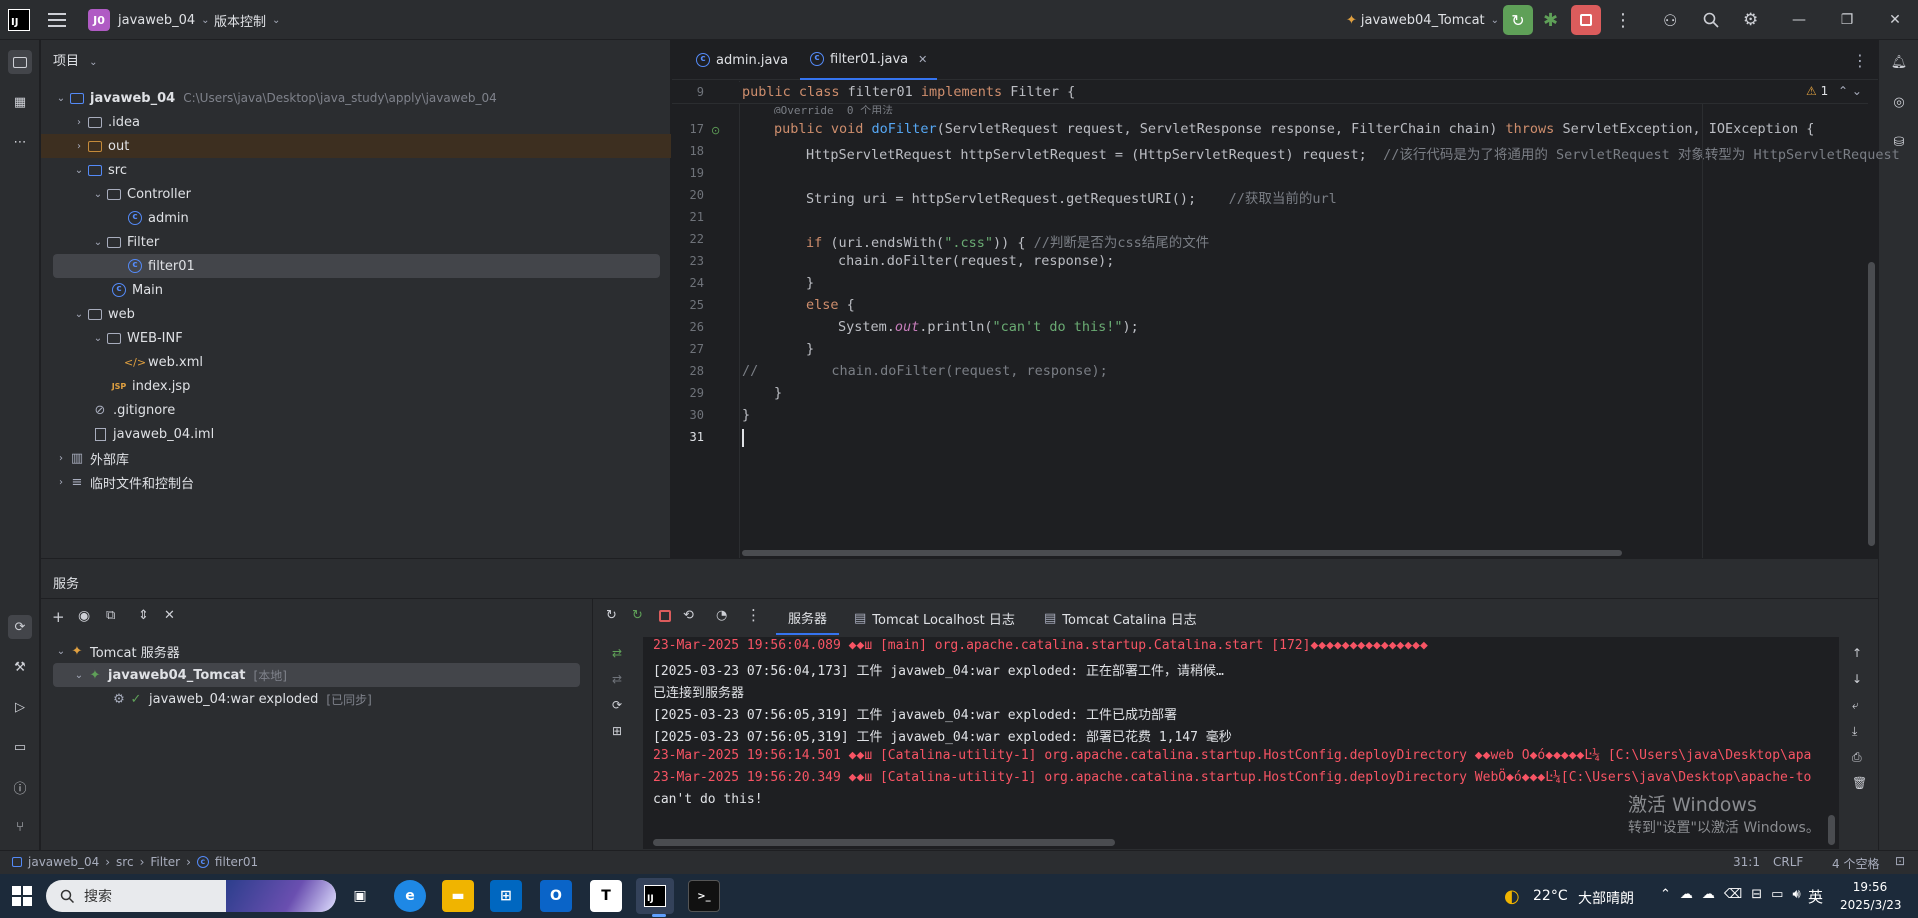 The width and height of the screenshot is (1918, 918). Describe the element at coordinates (753, 615) in the screenshot. I see `more-icon: ⋮` at that location.